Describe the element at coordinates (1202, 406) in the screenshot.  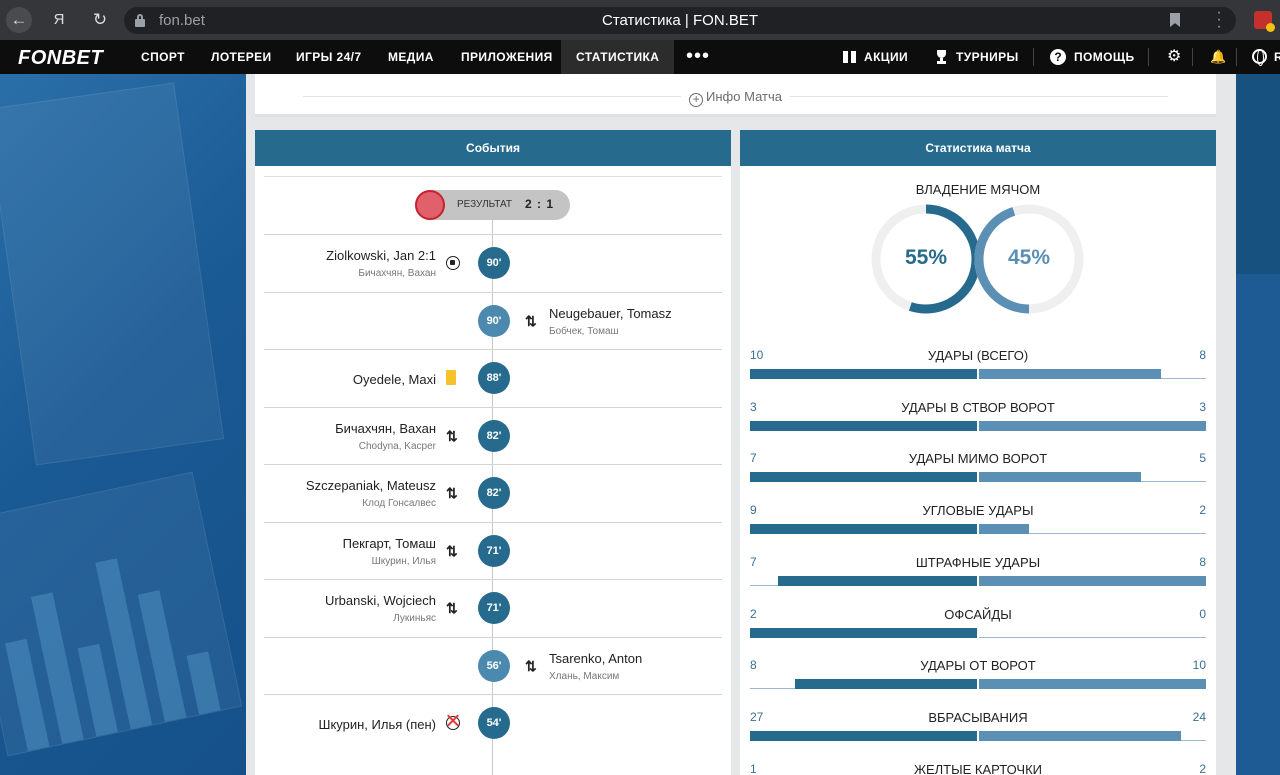
I see `stat-away-value: 3` at that location.